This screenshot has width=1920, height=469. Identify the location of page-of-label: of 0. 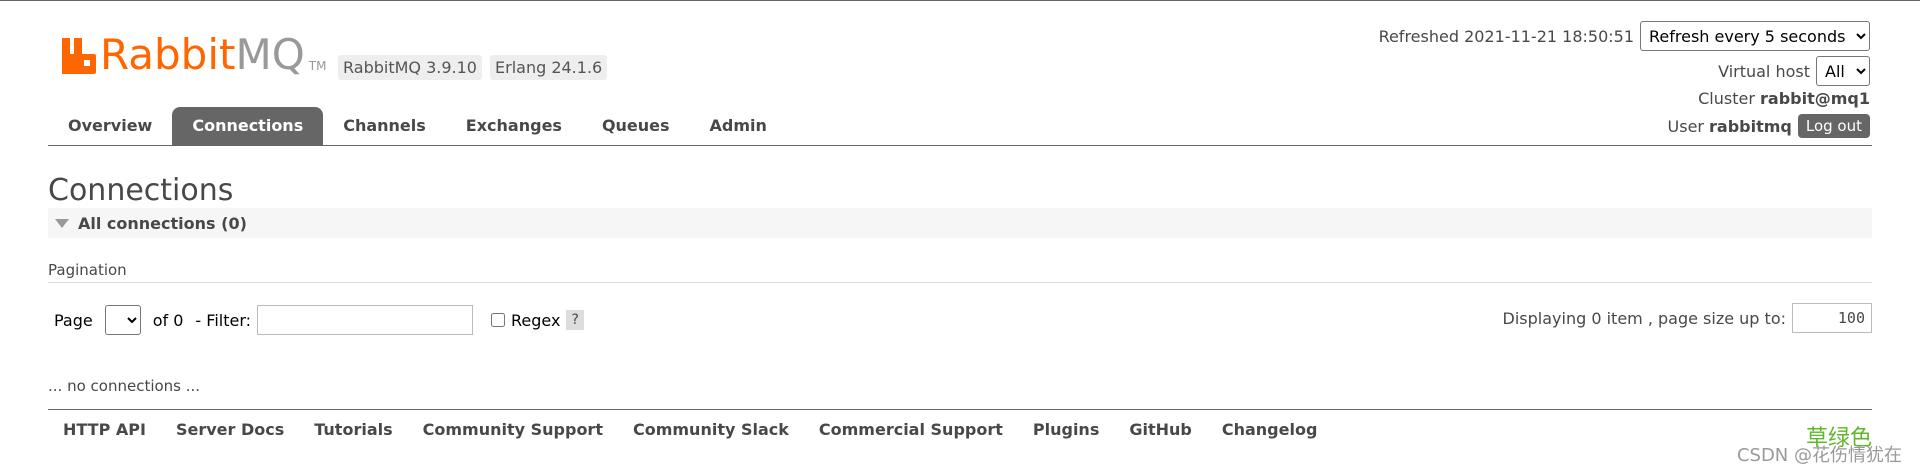
(168, 320).